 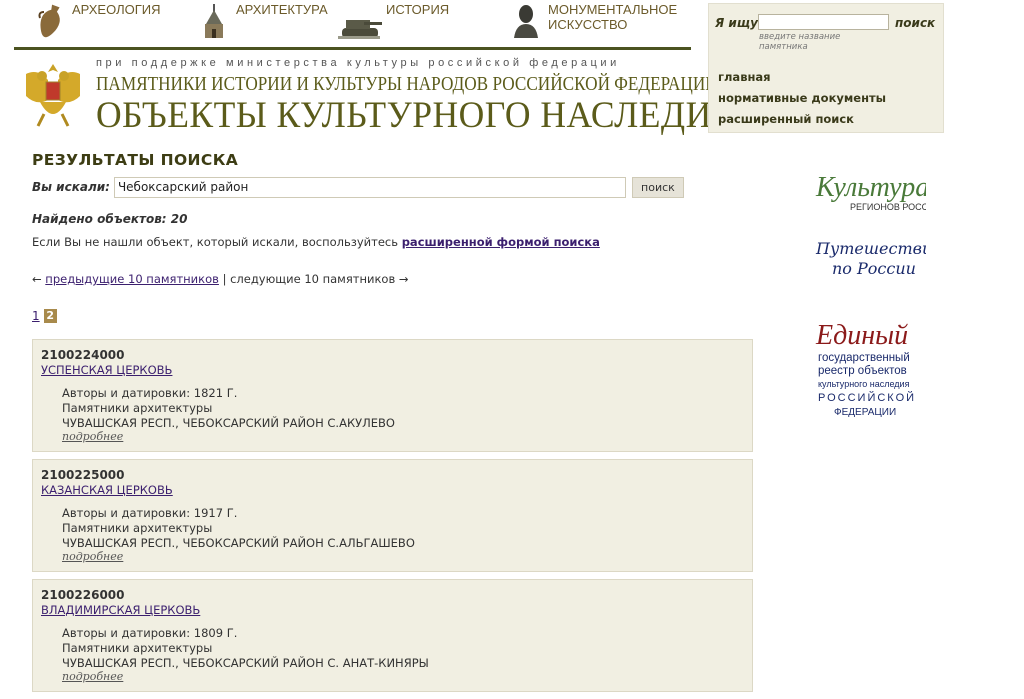 I want to click on travel-banner: Путешествие по России, so click(x=878, y=259).